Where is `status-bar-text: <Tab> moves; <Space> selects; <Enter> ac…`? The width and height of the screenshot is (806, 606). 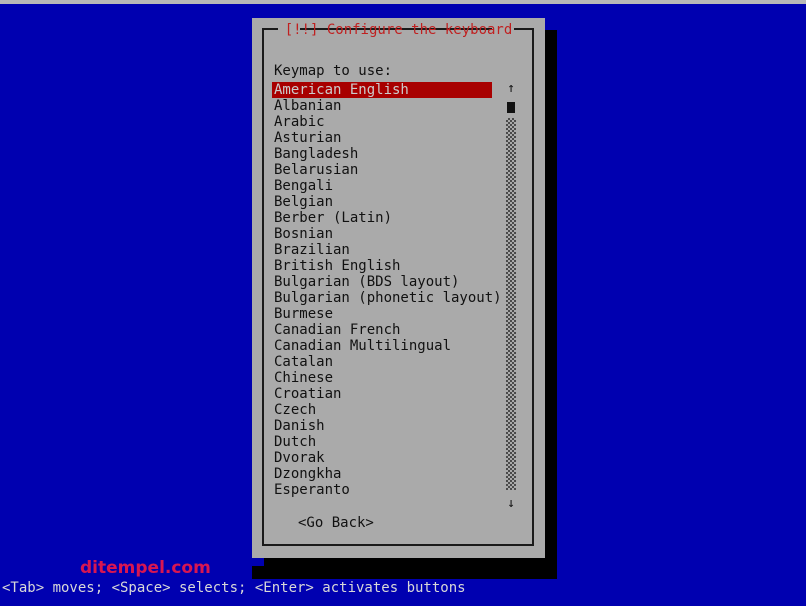 status-bar-text: <Tab> moves; <Space> selects; <Enter> ac… is located at coordinates (234, 588).